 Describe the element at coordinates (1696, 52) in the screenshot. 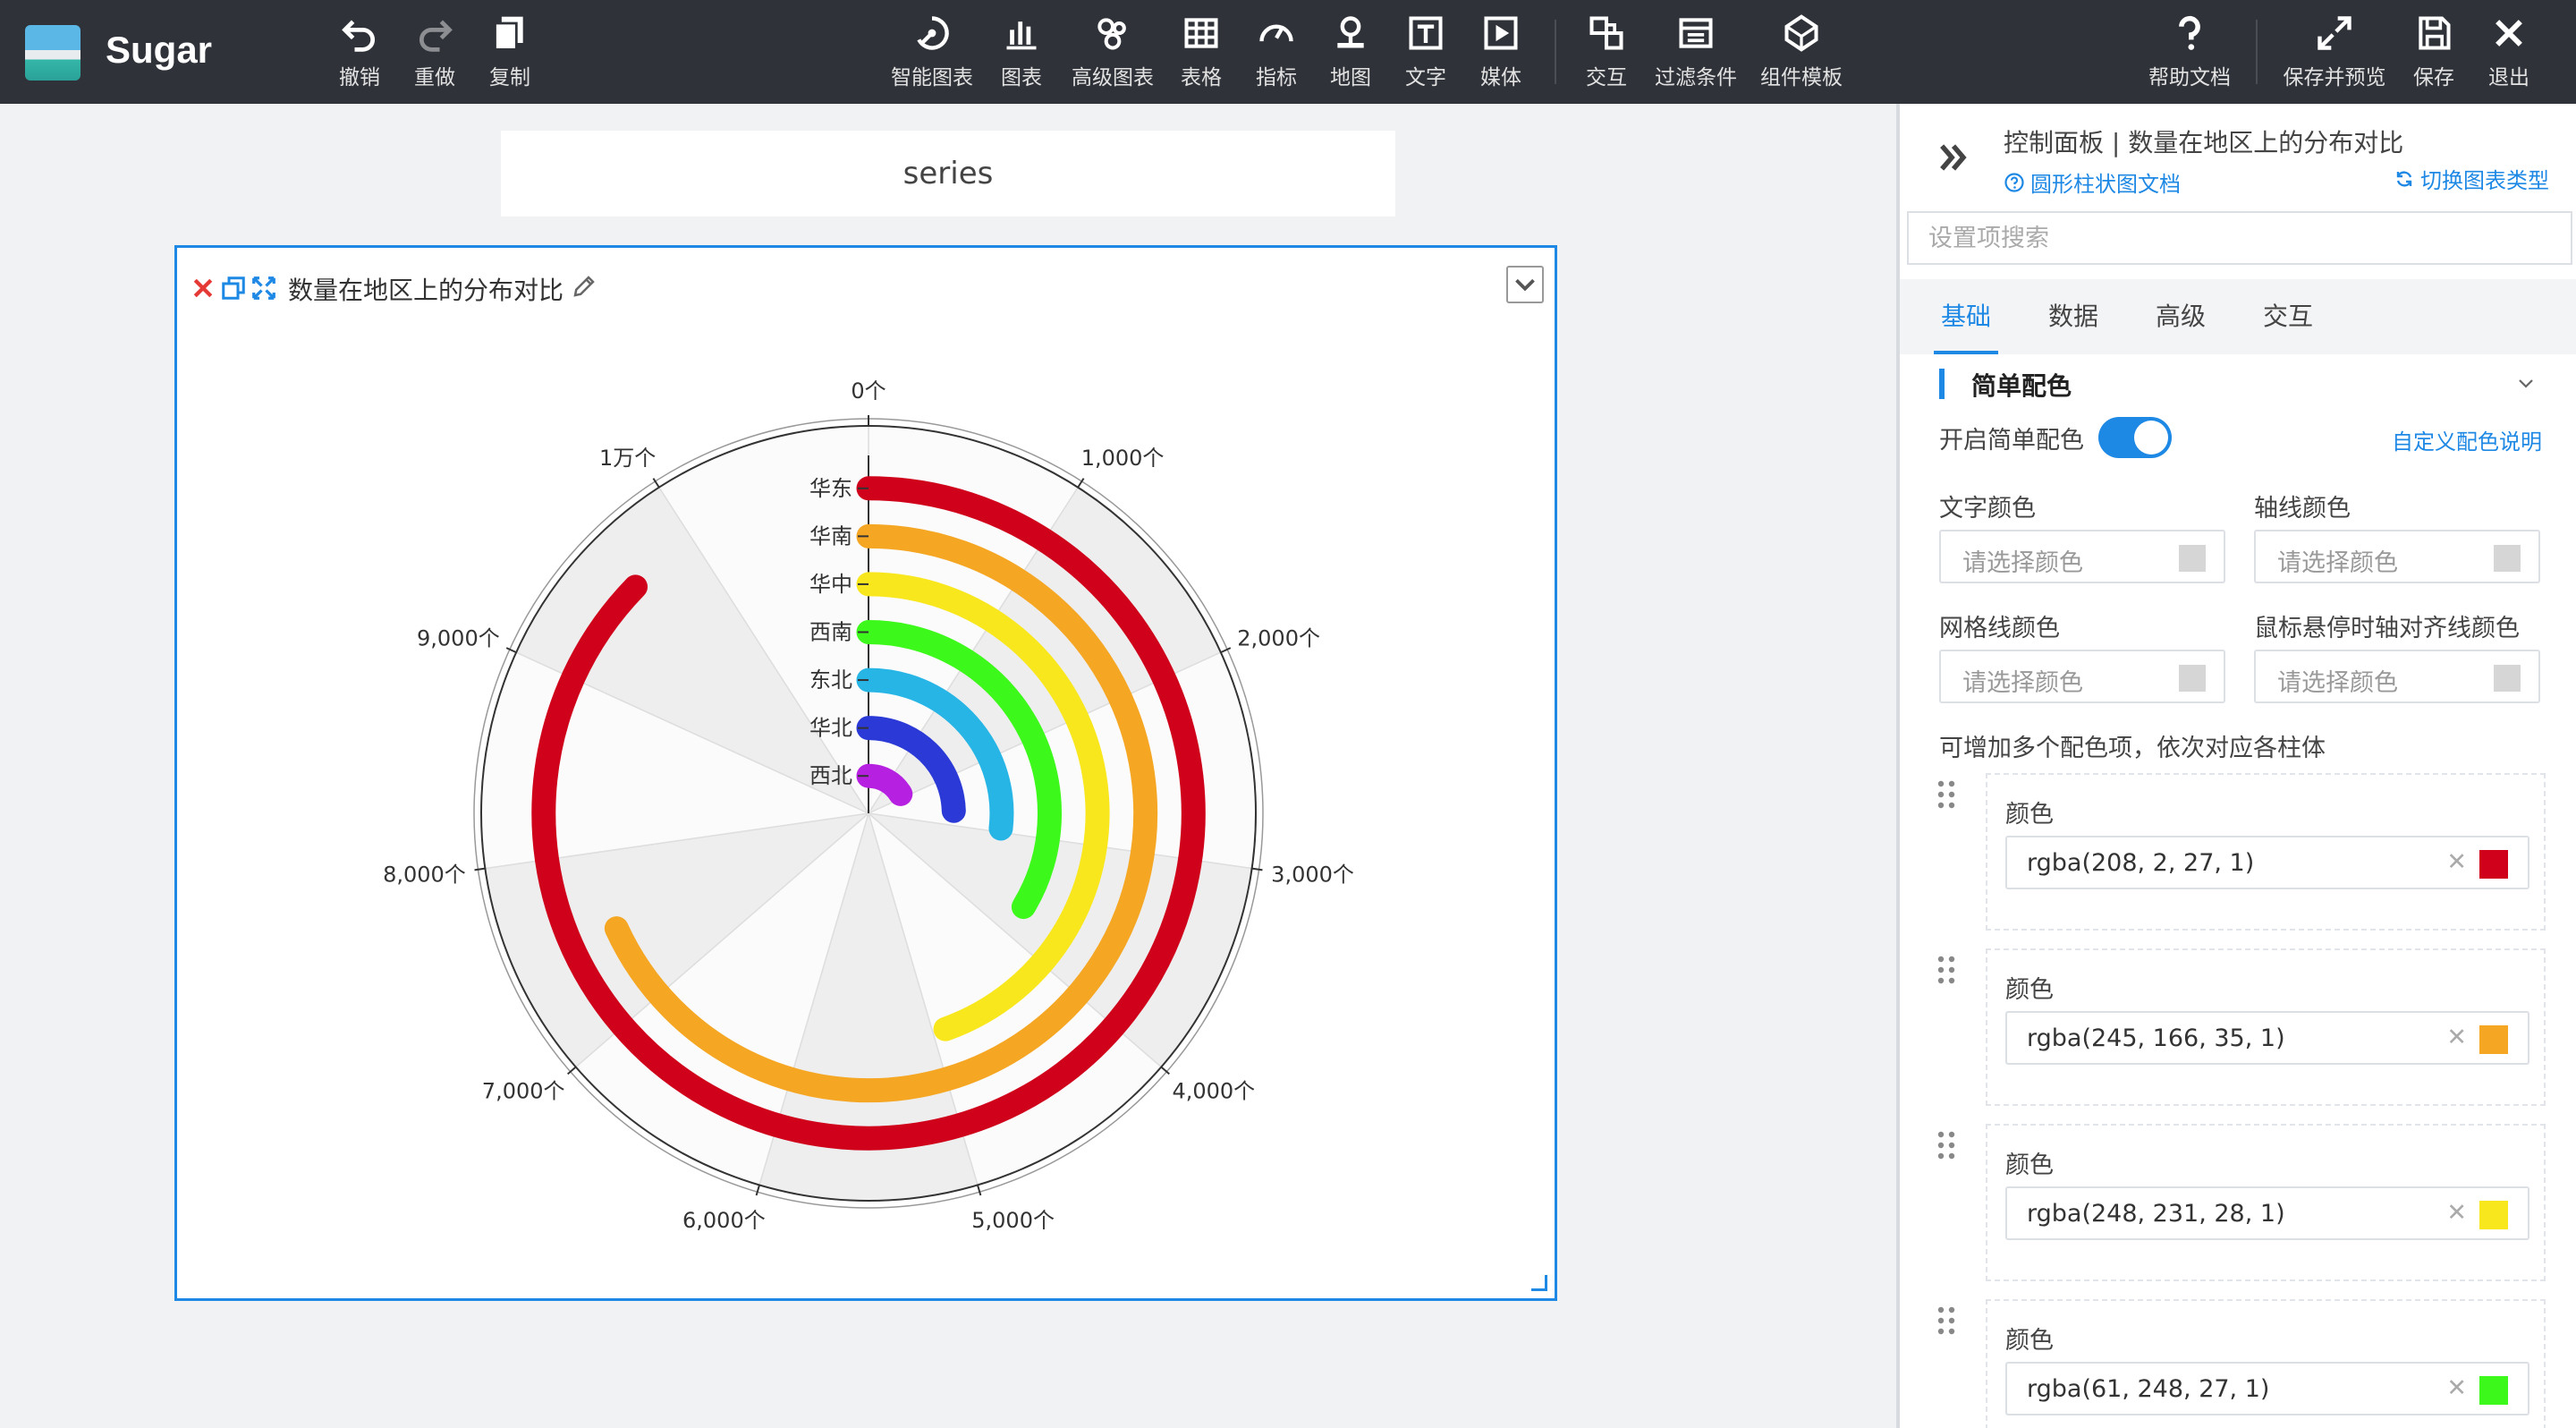

I see `filter-button: 过滤条件` at that location.